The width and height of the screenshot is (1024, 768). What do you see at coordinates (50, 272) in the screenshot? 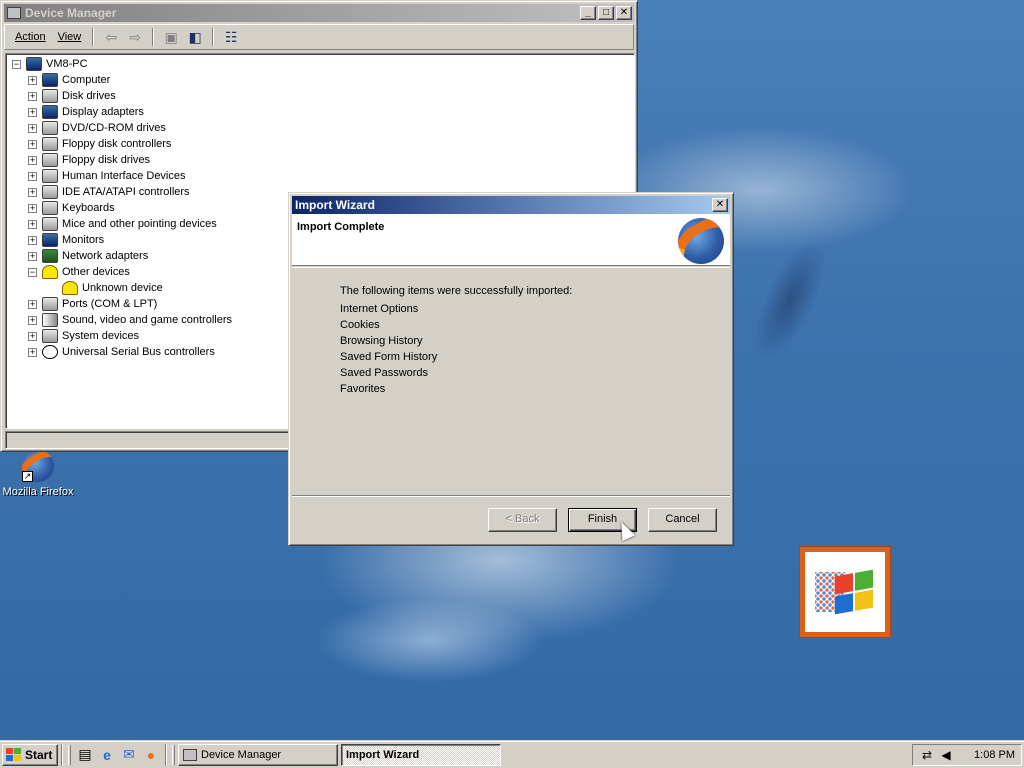
I see `other-devices-icon` at bounding box center [50, 272].